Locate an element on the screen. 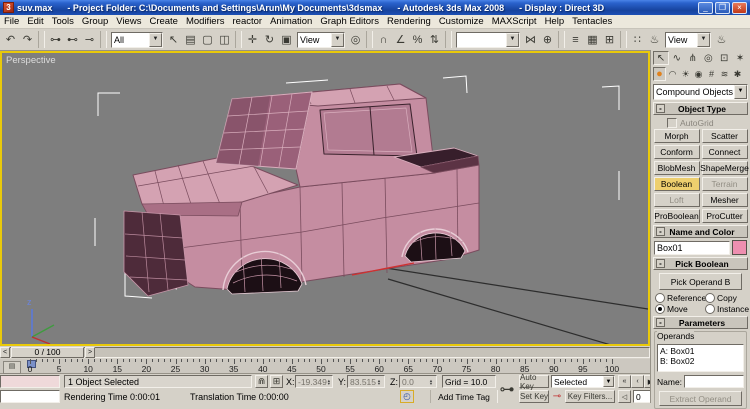  key-mode-dropdown: Selected ▼ is located at coordinates (583, 381).